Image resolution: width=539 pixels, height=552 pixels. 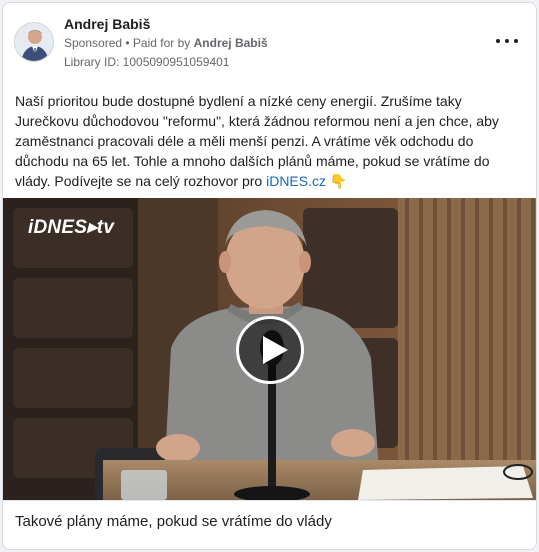 I want to click on sponsored-label: Sponsored, so click(x=93, y=43).